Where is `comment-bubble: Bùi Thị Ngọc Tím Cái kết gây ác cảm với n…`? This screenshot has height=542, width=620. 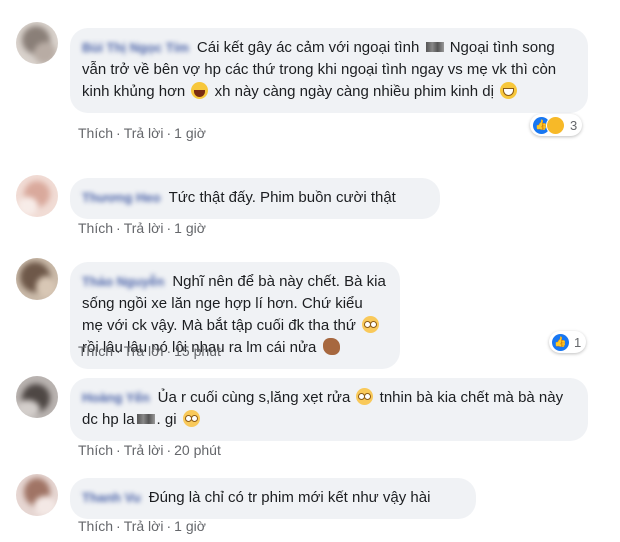 comment-bubble: Bùi Thị Ngọc Tím Cái kết gây ác cảm với n… is located at coordinates (329, 70).